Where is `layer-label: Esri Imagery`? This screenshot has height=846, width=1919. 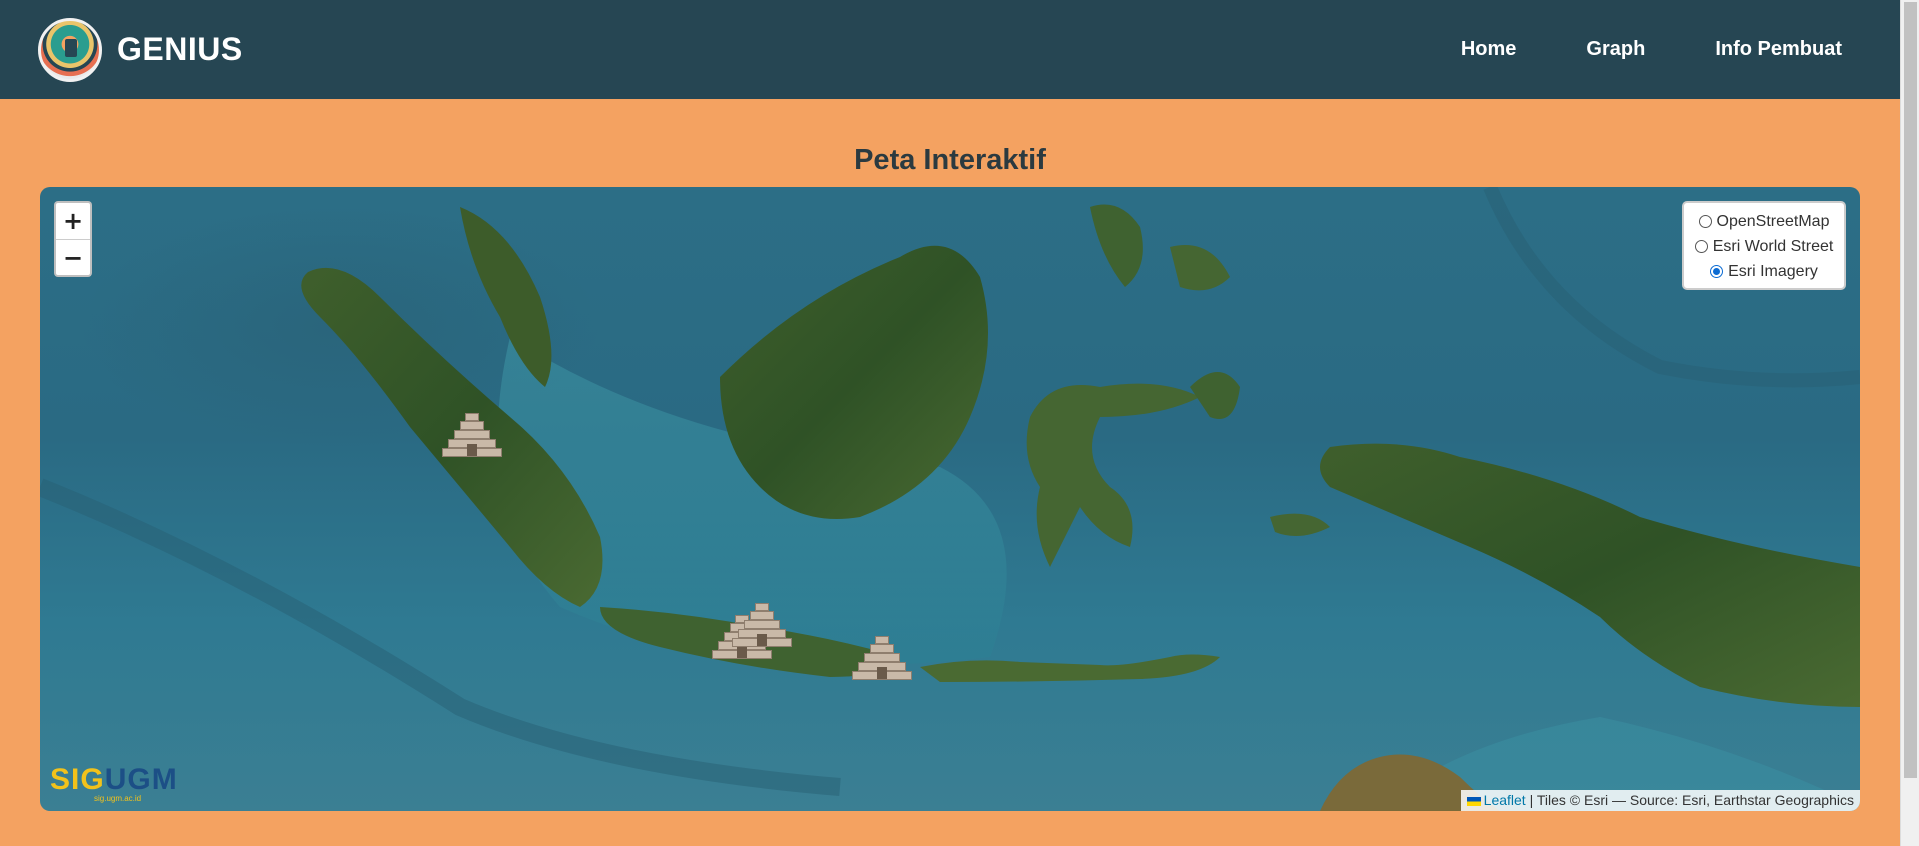
layer-label: Esri Imagery is located at coordinates (1773, 271).